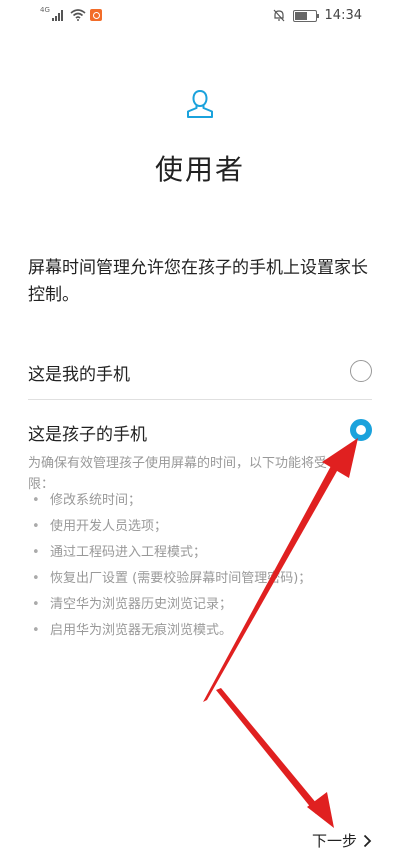 The image size is (400, 866). I want to click on option-label: 这是我的手机, so click(79, 375).